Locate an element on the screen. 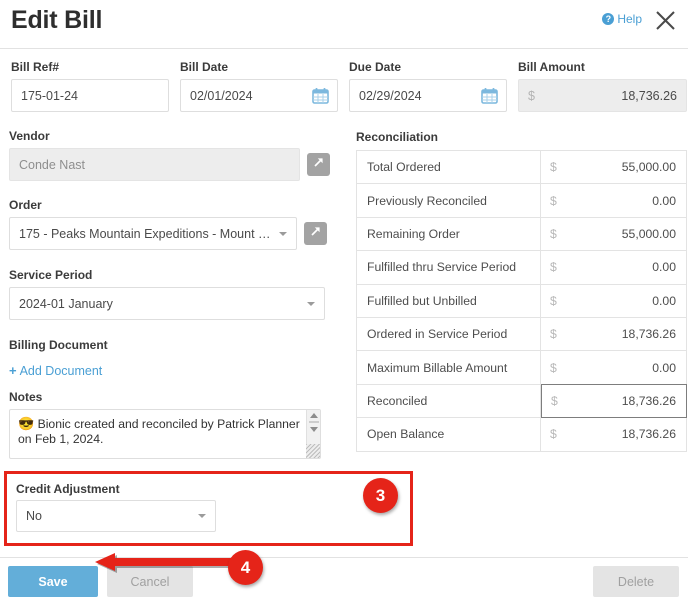  vendor-value: Conde Nast is located at coordinates (52, 164).